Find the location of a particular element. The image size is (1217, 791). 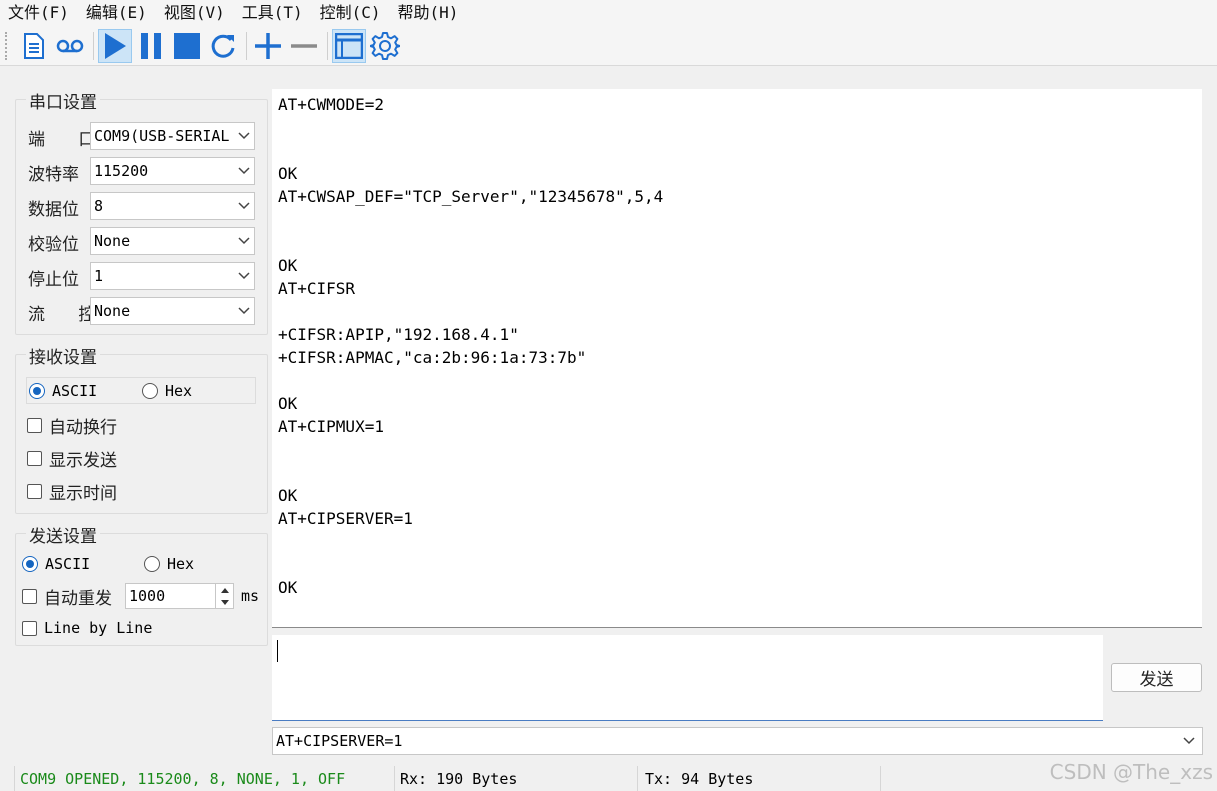

baud-label: 波特率 is located at coordinates (53, 175).